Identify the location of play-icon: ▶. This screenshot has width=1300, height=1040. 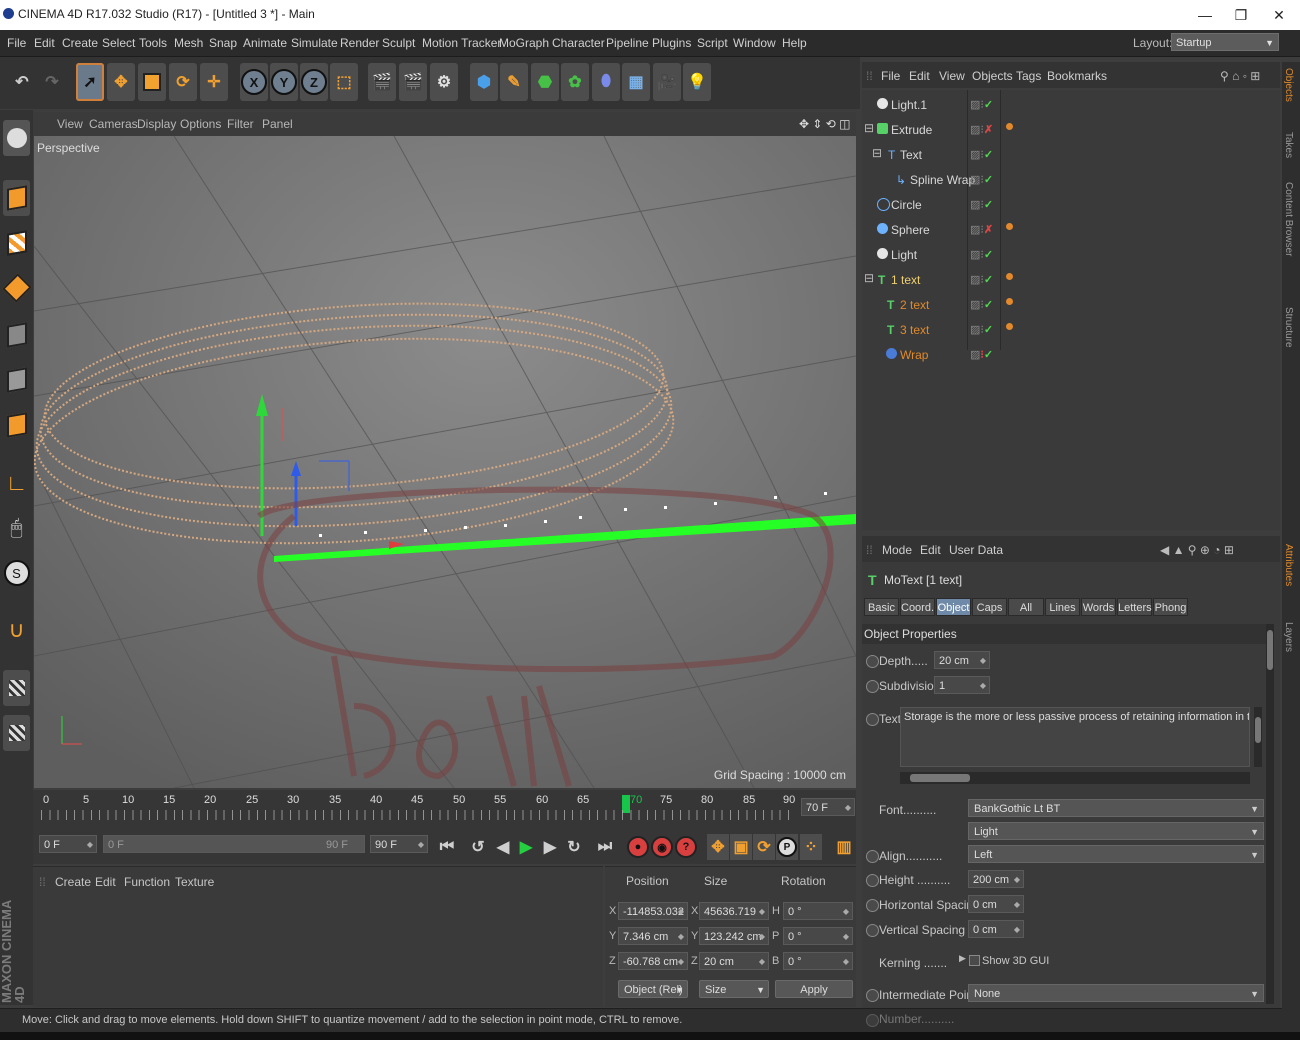
(526, 847).